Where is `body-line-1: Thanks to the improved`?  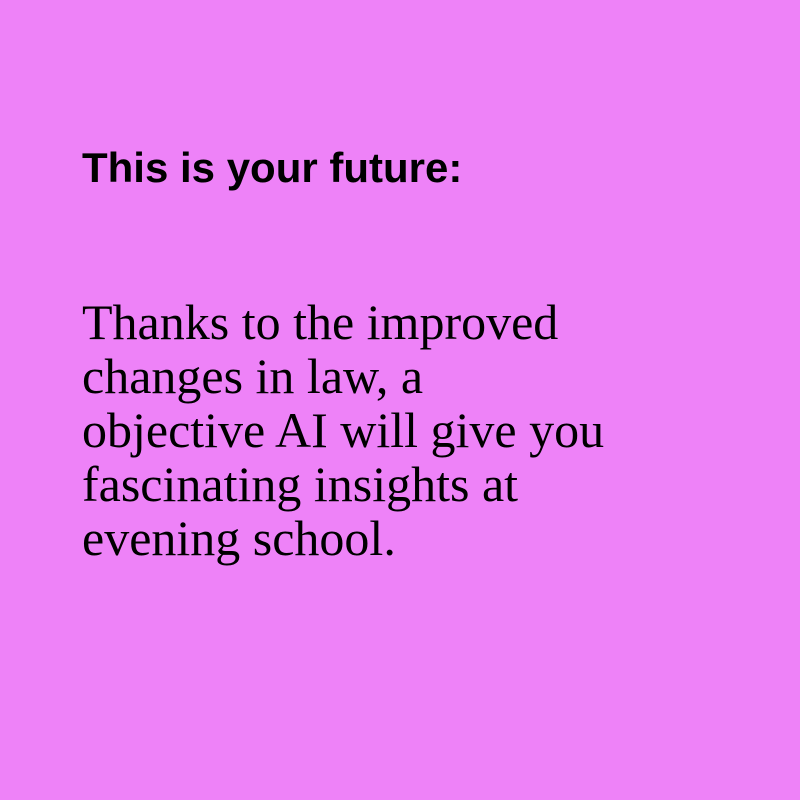
body-line-1: Thanks to the improved is located at coordinates (320, 322).